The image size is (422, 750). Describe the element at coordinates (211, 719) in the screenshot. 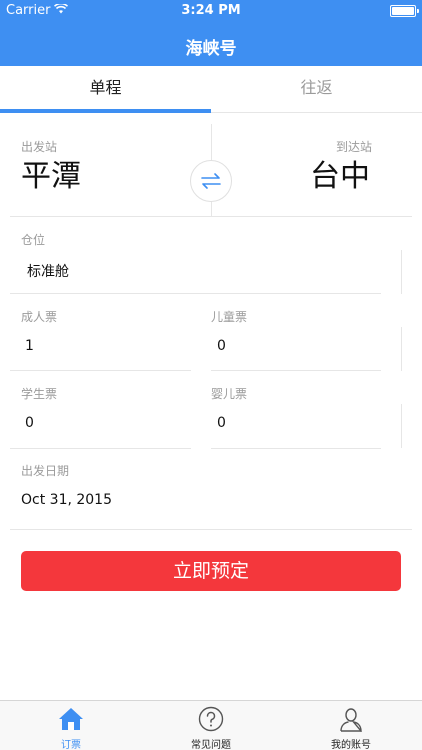

I see `question-icon` at that location.